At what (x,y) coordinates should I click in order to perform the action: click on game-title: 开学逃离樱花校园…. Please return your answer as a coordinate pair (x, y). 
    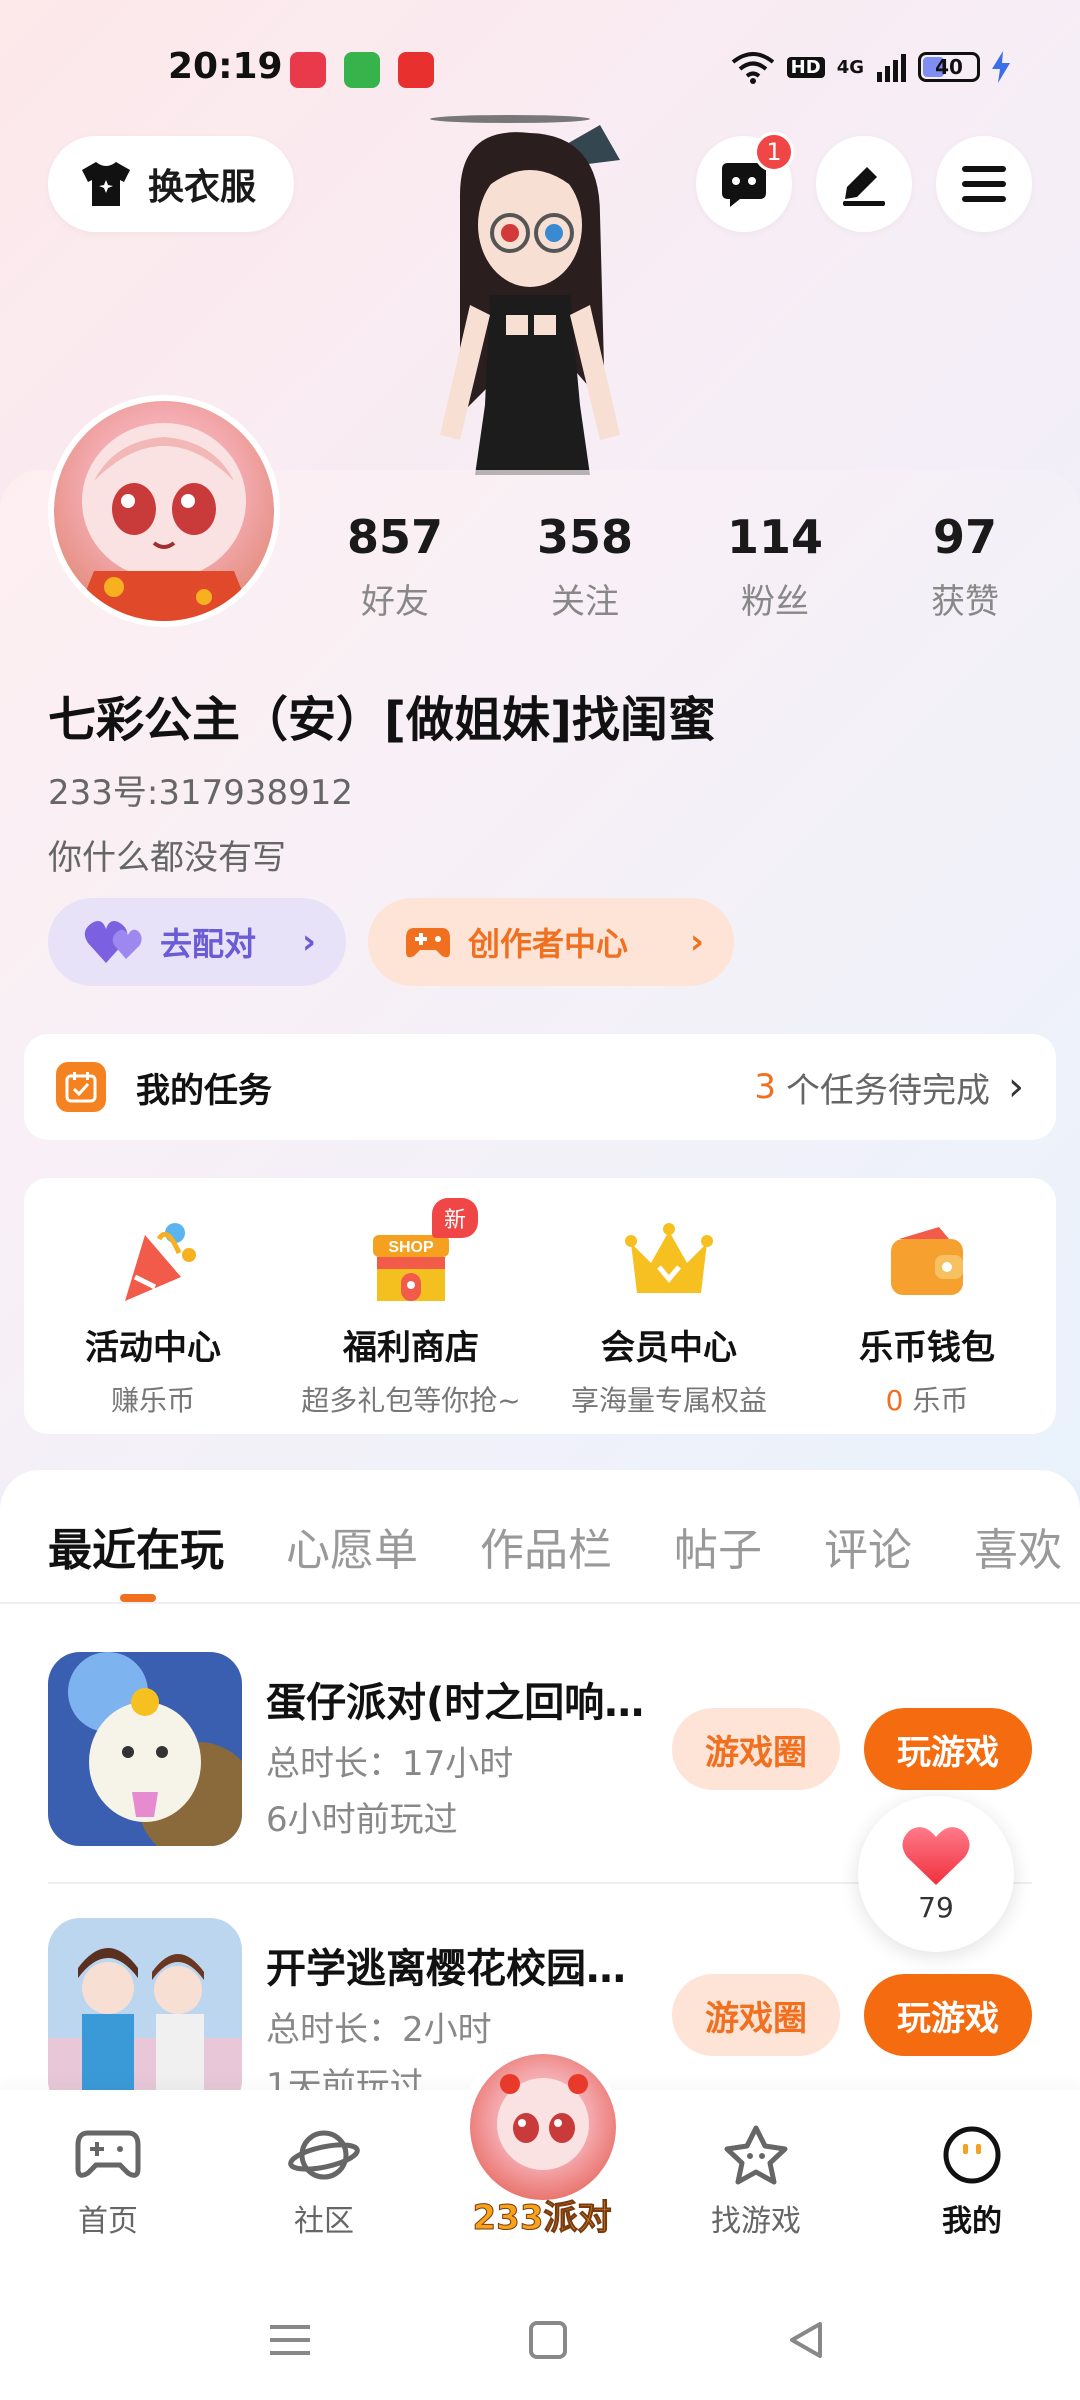
    Looking at the image, I should click on (446, 1969).